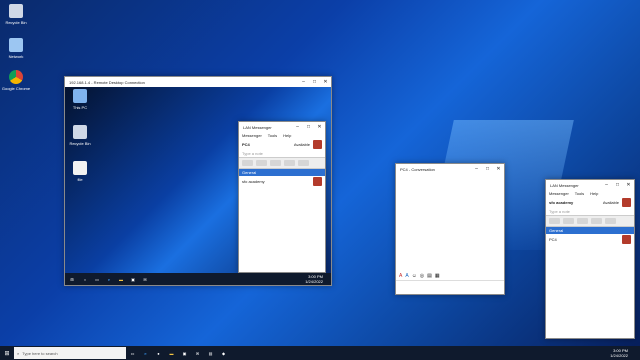  What do you see at coordinates (253, 181) in the screenshot?
I see `contact-name: sfo academy` at bounding box center [253, 181].